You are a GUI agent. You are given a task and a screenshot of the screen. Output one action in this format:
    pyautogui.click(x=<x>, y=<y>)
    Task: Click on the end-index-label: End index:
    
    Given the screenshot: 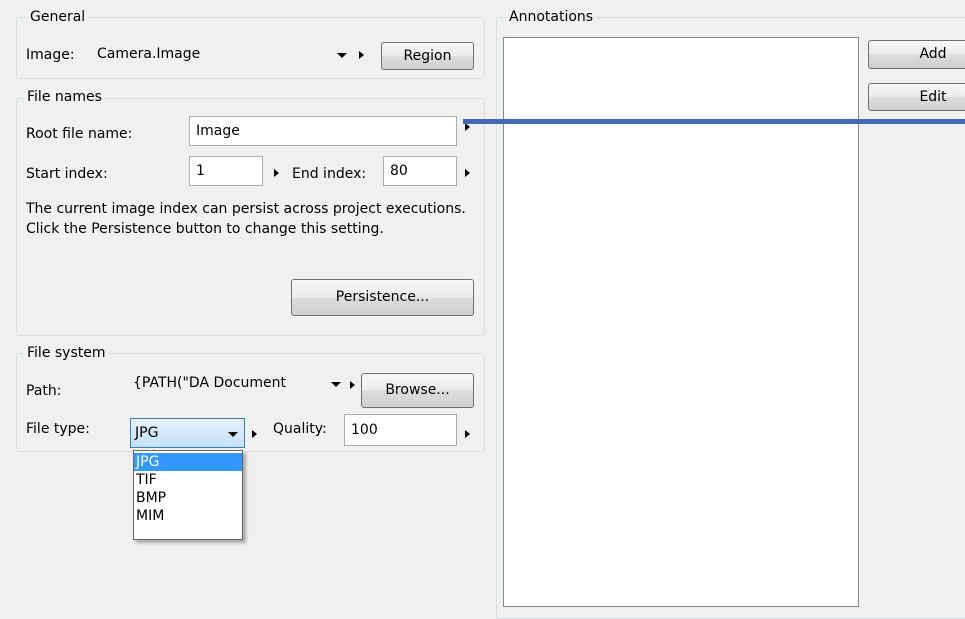 What is the action you would take?
    pyautogui.click(x=329, y=174)
    